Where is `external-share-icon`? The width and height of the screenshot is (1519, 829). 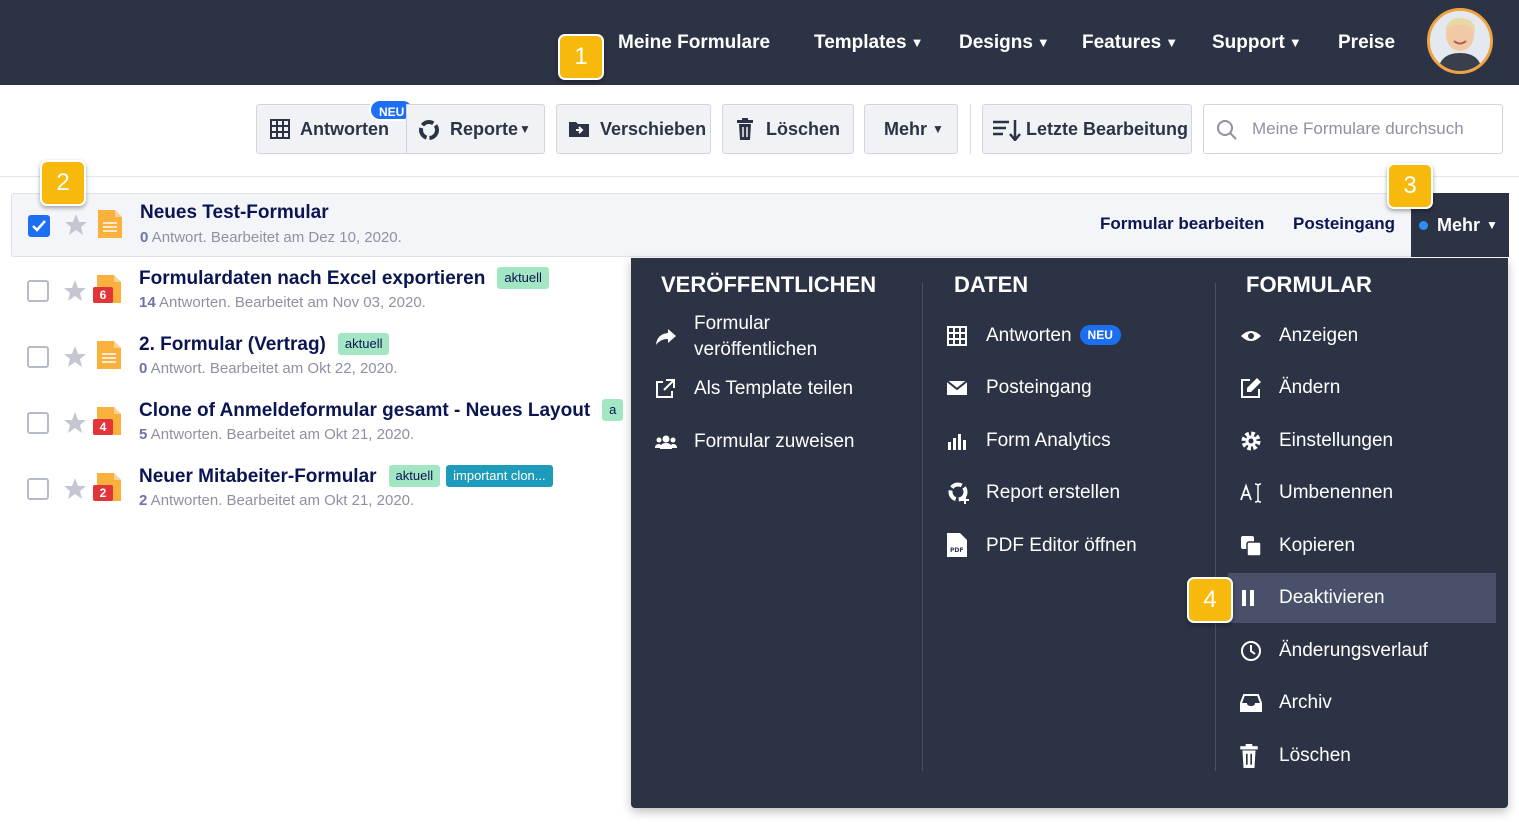
external-share-icon is located at coordinates (665, 388).